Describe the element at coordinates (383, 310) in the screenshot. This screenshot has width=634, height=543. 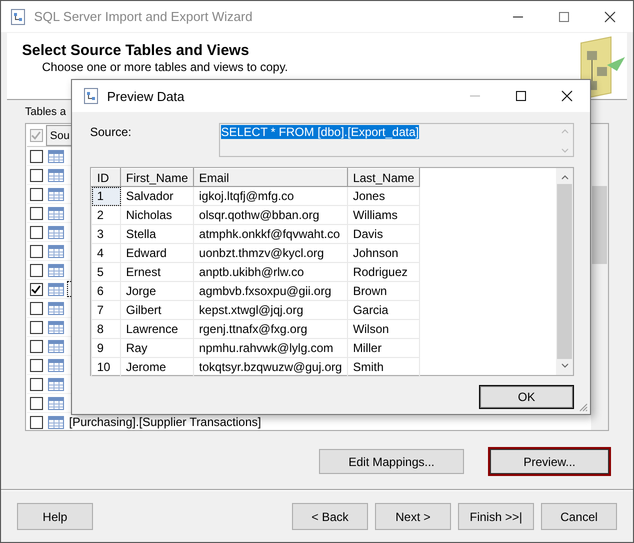
I see `table-cell: Garcia` at that location.